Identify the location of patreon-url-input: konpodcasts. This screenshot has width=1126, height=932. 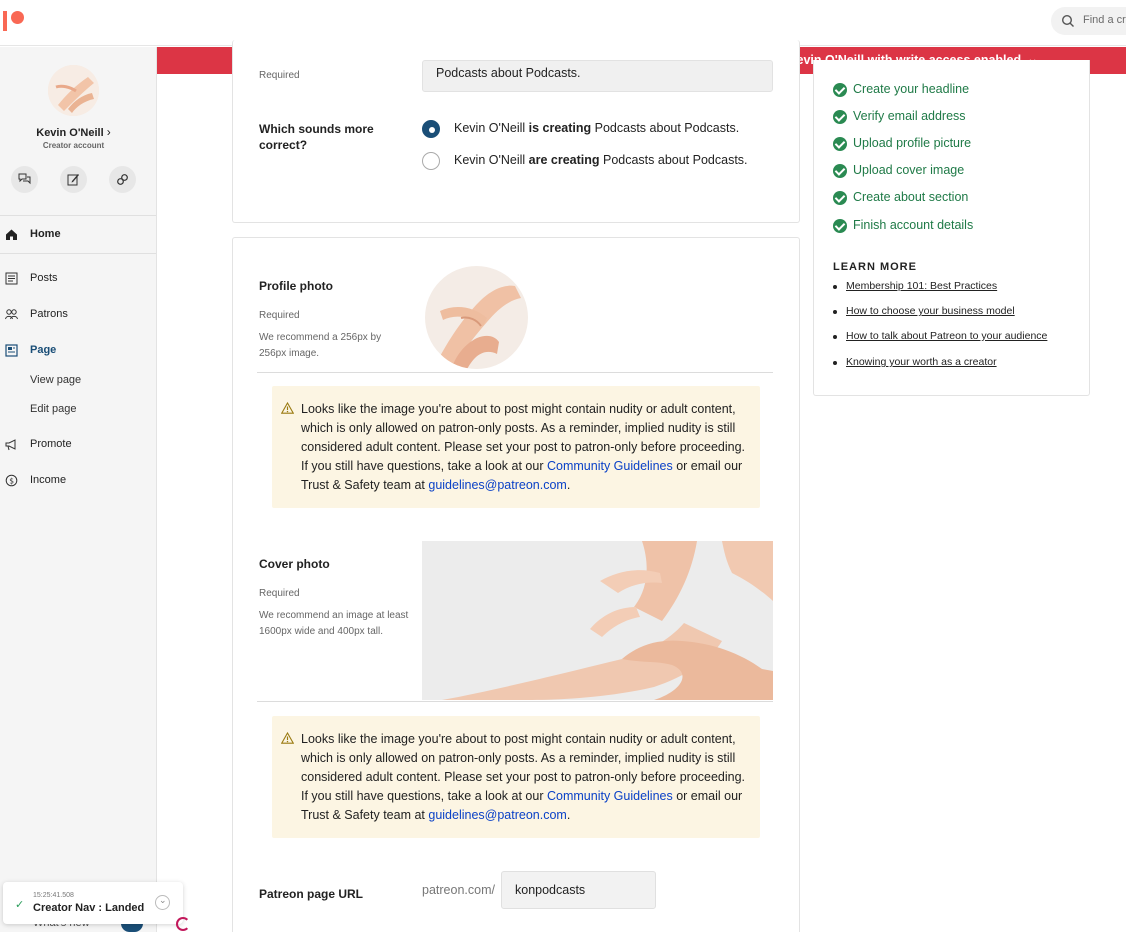
(578, 890).